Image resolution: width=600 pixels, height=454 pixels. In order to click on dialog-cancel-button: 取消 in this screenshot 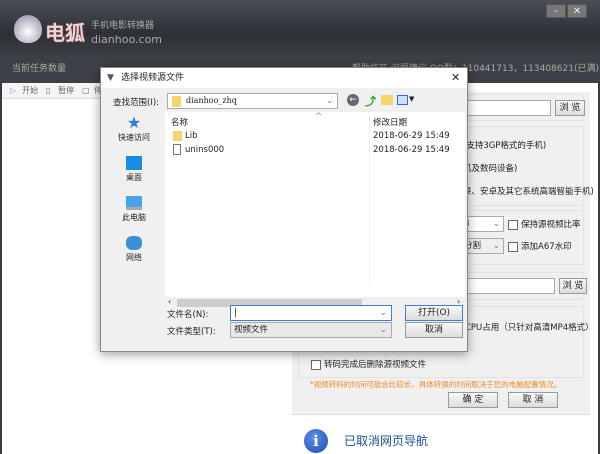, I will do `click(434, 330)`.